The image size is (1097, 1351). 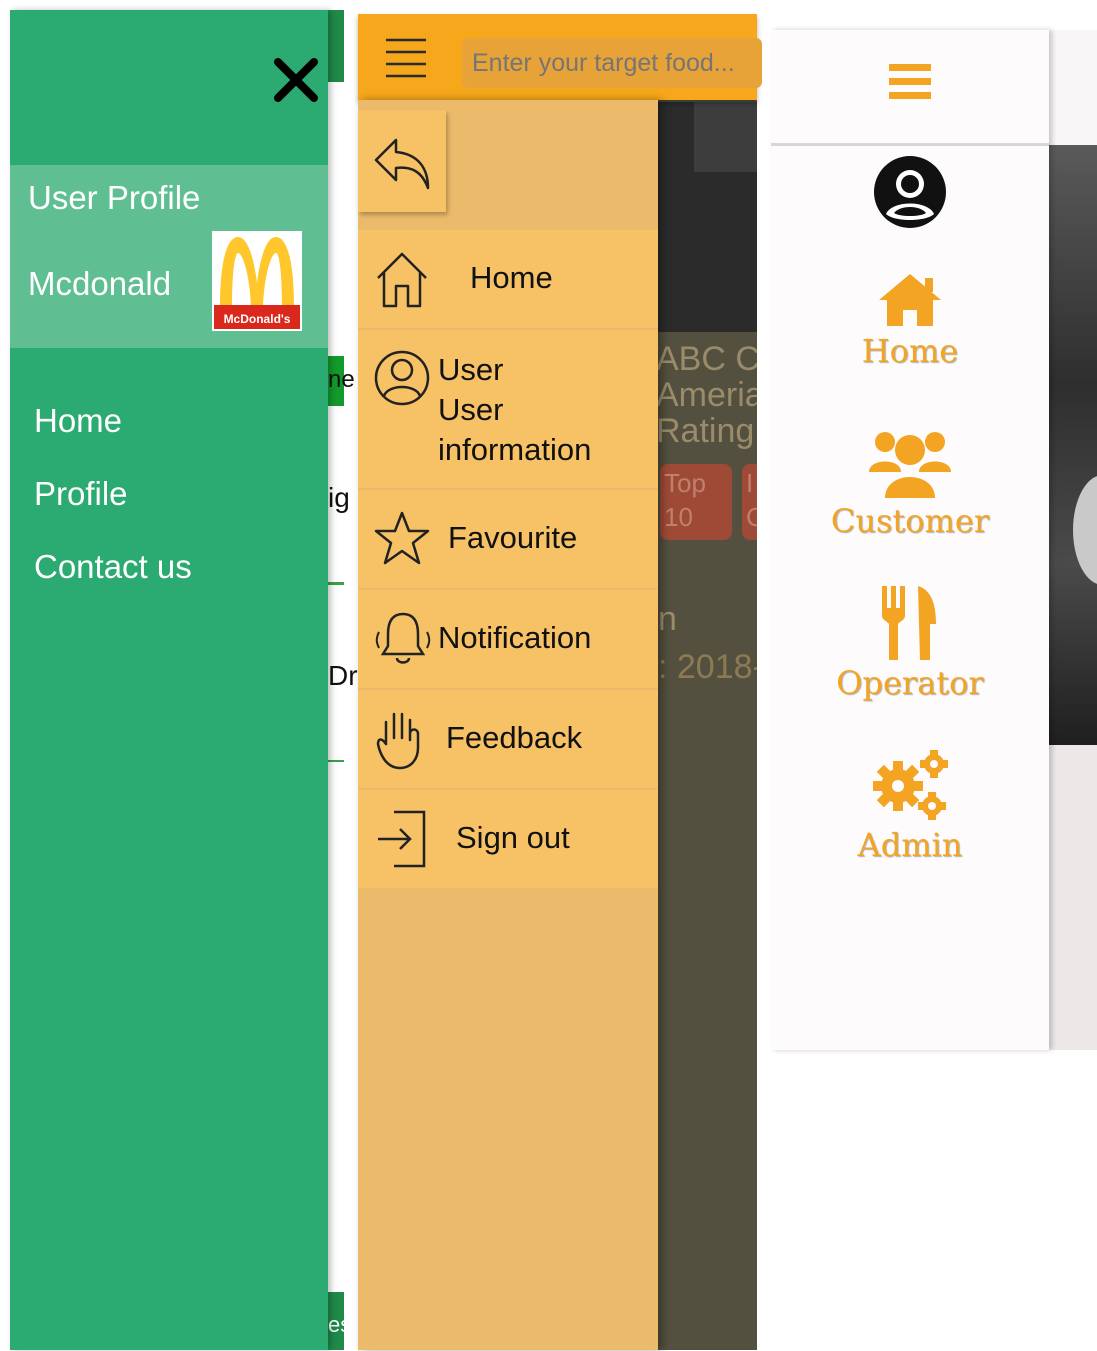 I want to click on user-profile-card: User Profile Mcdonald McDonald's, so click(x=169, y=256).